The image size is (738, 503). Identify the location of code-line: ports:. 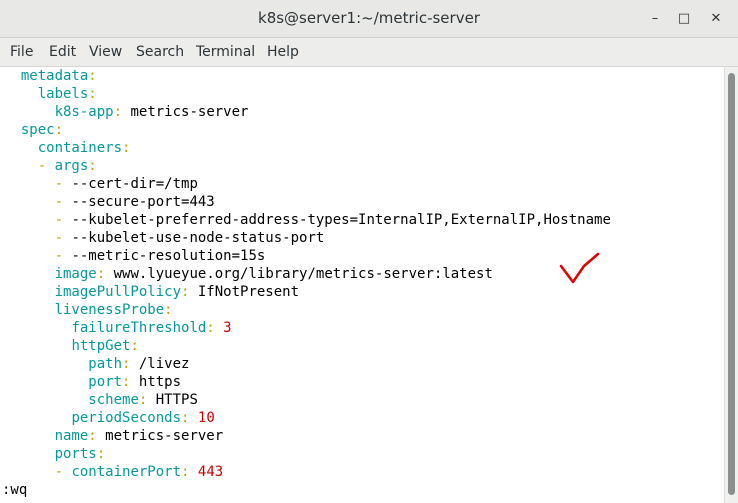
(55, 454).